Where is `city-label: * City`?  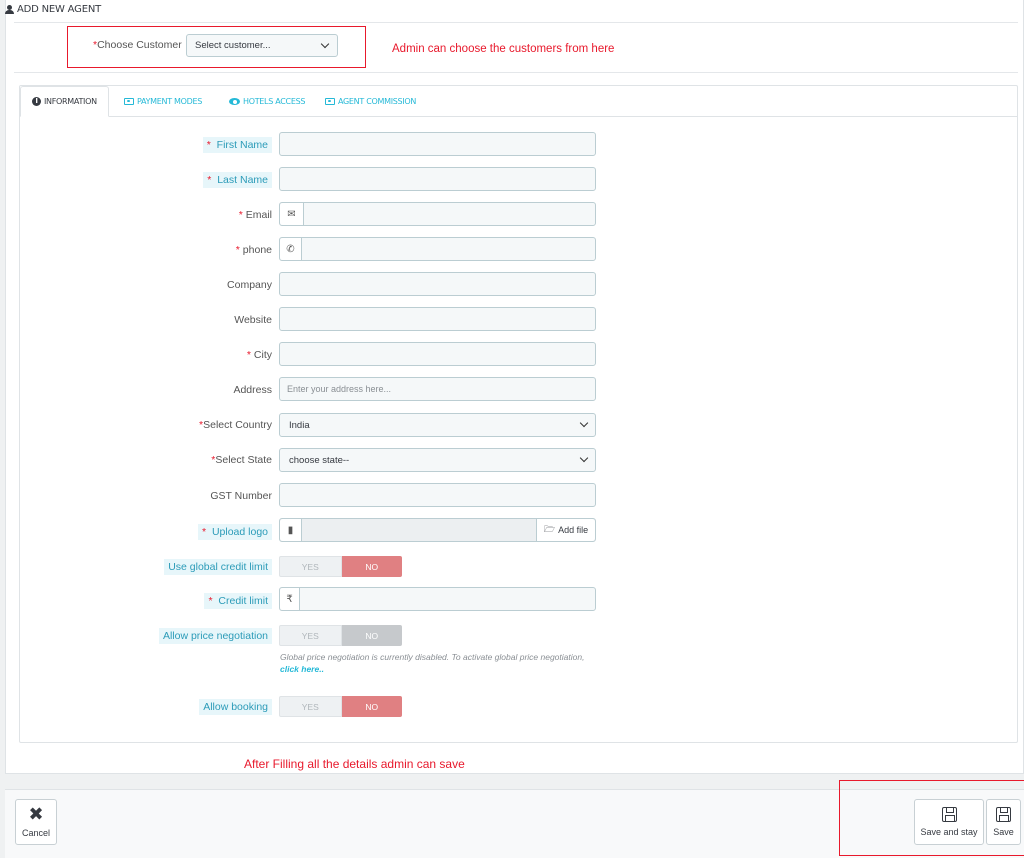
city-label: * City is located at coordinates (259, 355).